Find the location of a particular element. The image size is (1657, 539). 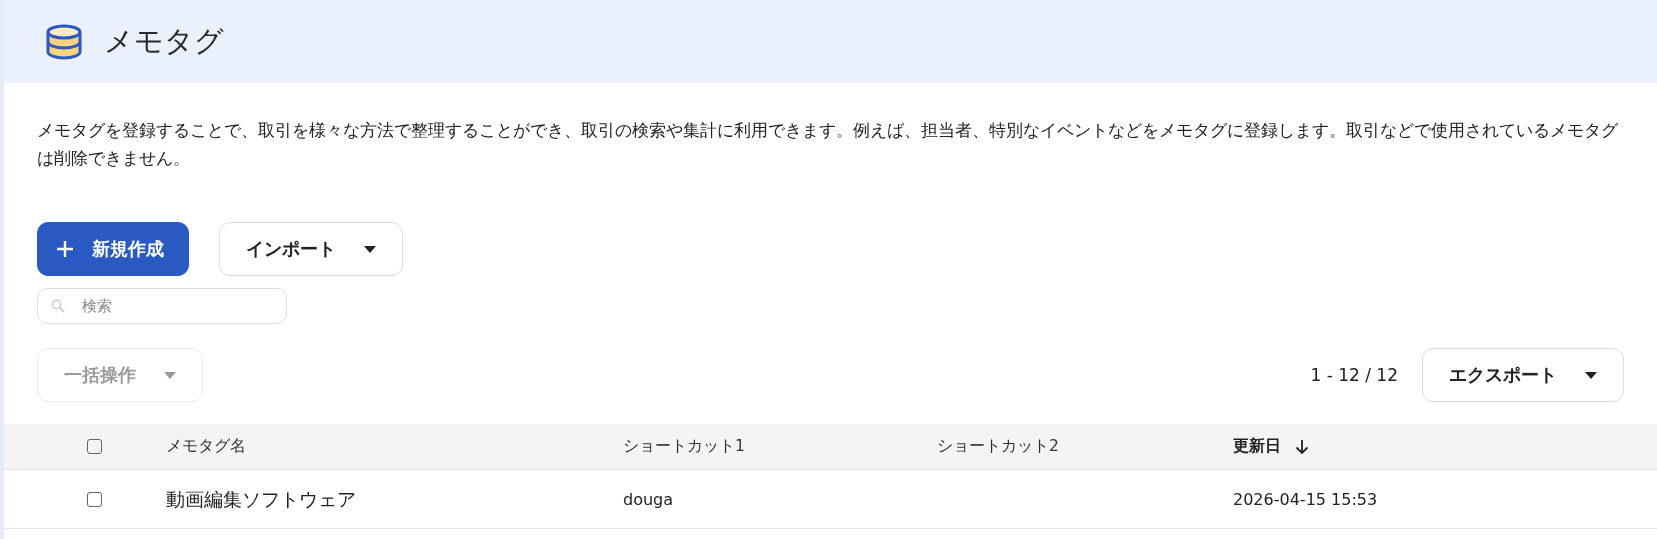

search-field: 検索 is located at coordinates (162, 306).